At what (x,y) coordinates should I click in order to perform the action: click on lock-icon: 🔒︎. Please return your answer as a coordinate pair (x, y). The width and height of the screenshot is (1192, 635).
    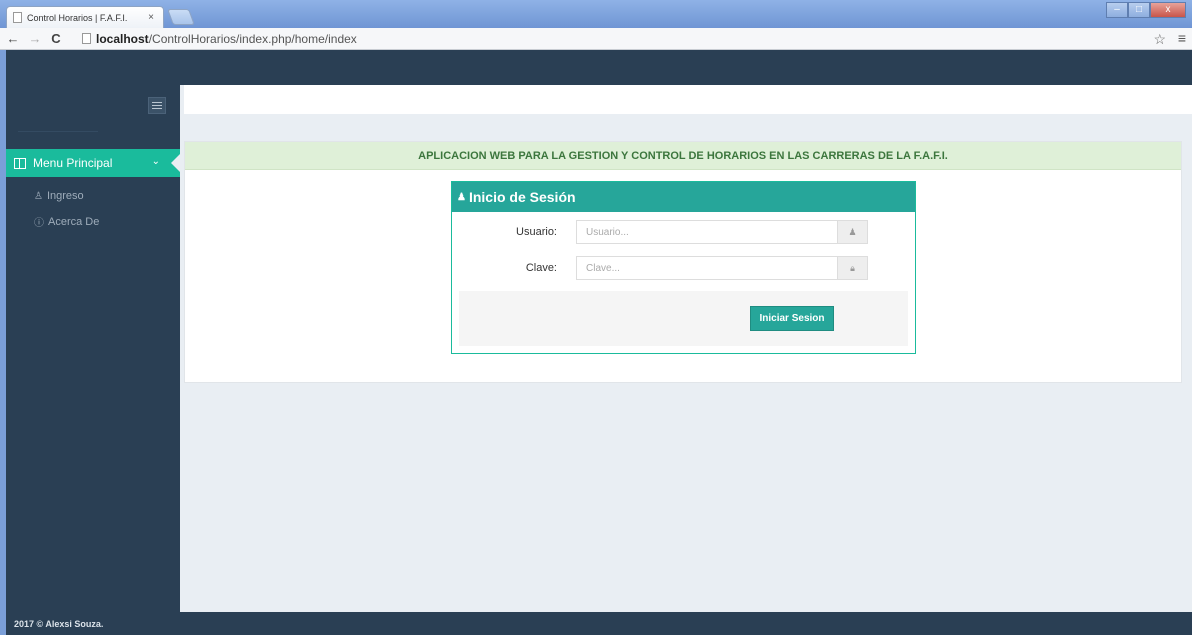
    Looking at the image, I should click on (853, 268).